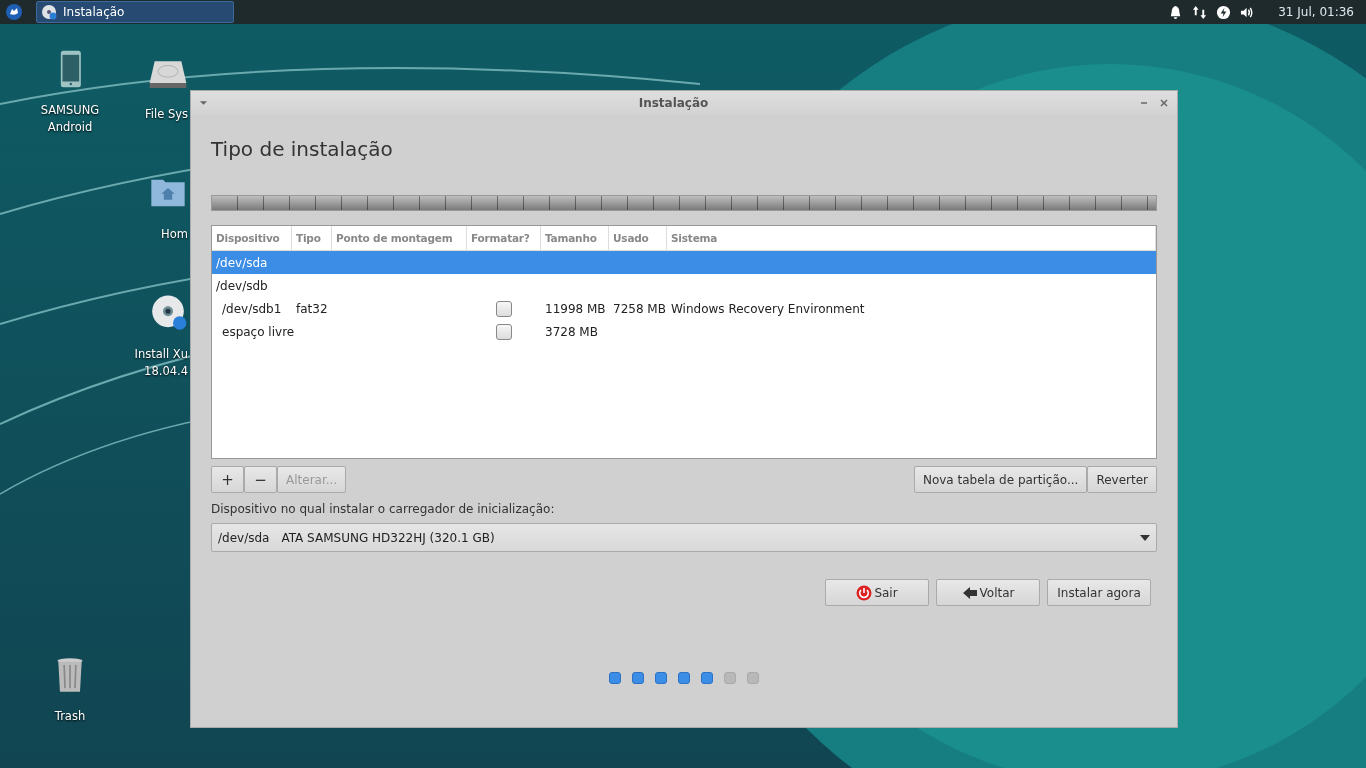 This screenshot has width=1366, height=768. I want to click on column-header: Tamanho, so click(575, 238).